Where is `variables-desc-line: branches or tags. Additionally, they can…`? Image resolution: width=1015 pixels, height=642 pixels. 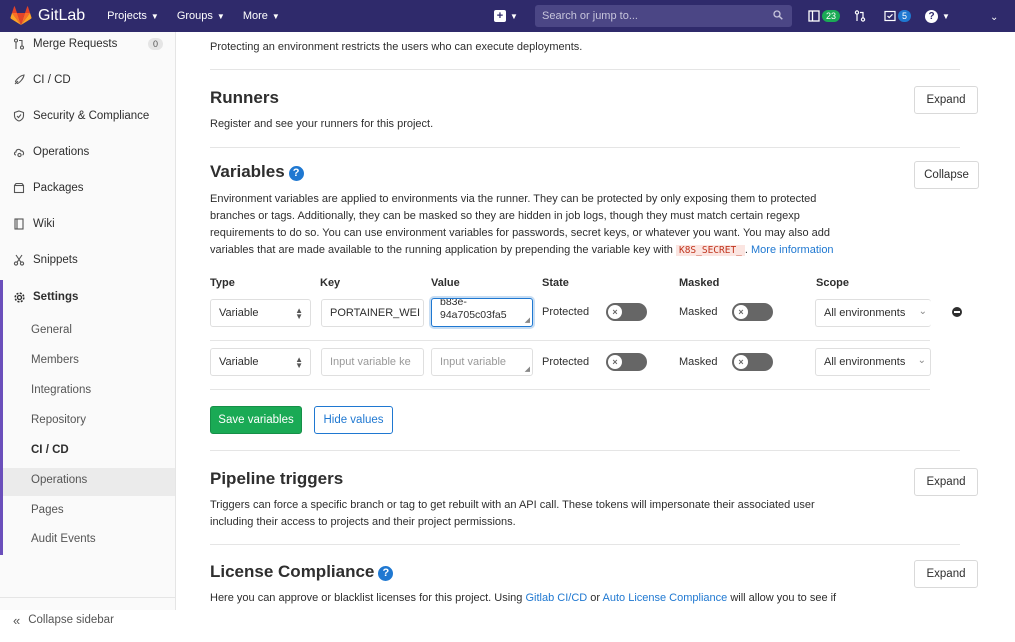
variables-desc-line: branches or tags. Additionally, they can… is located at coordinates (505, 216).